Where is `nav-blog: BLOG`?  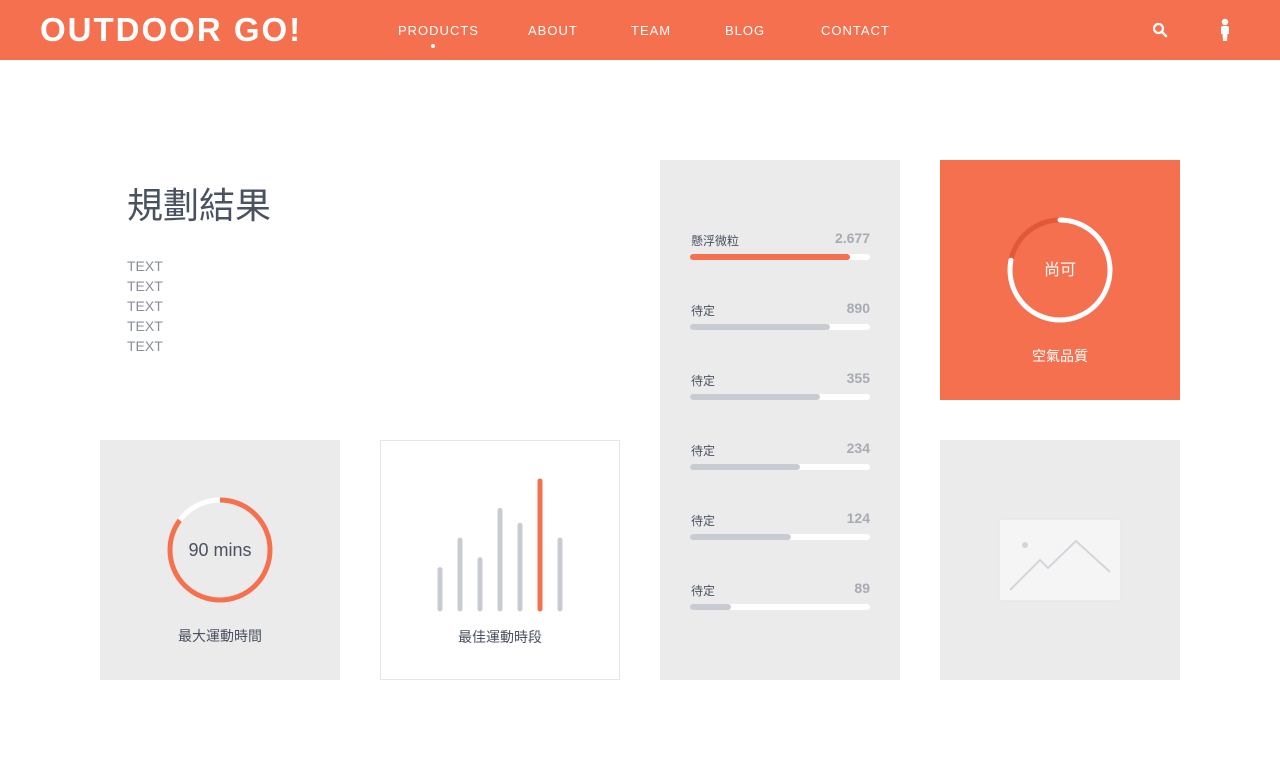 nav-blog: BLOG is located at coordinates (745, 31).